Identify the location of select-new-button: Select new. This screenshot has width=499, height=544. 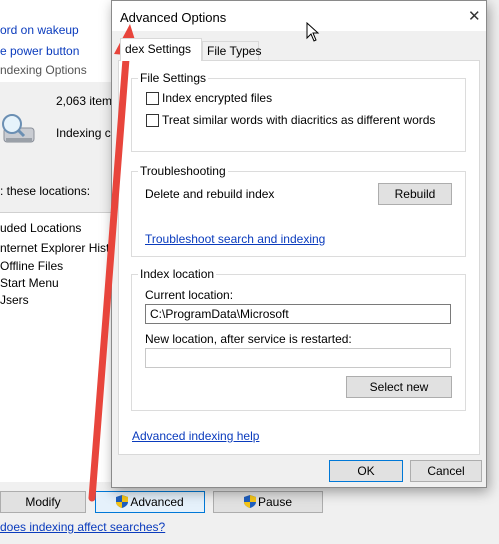
(399, 387).